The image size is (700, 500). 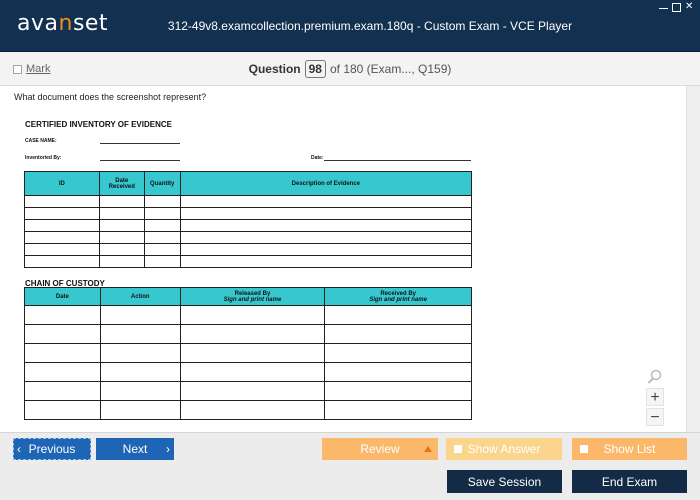 What do you see at coordinates (655, 377) in the screenshot?
I see `magnifier-icon` at bounding box center [655, 377].